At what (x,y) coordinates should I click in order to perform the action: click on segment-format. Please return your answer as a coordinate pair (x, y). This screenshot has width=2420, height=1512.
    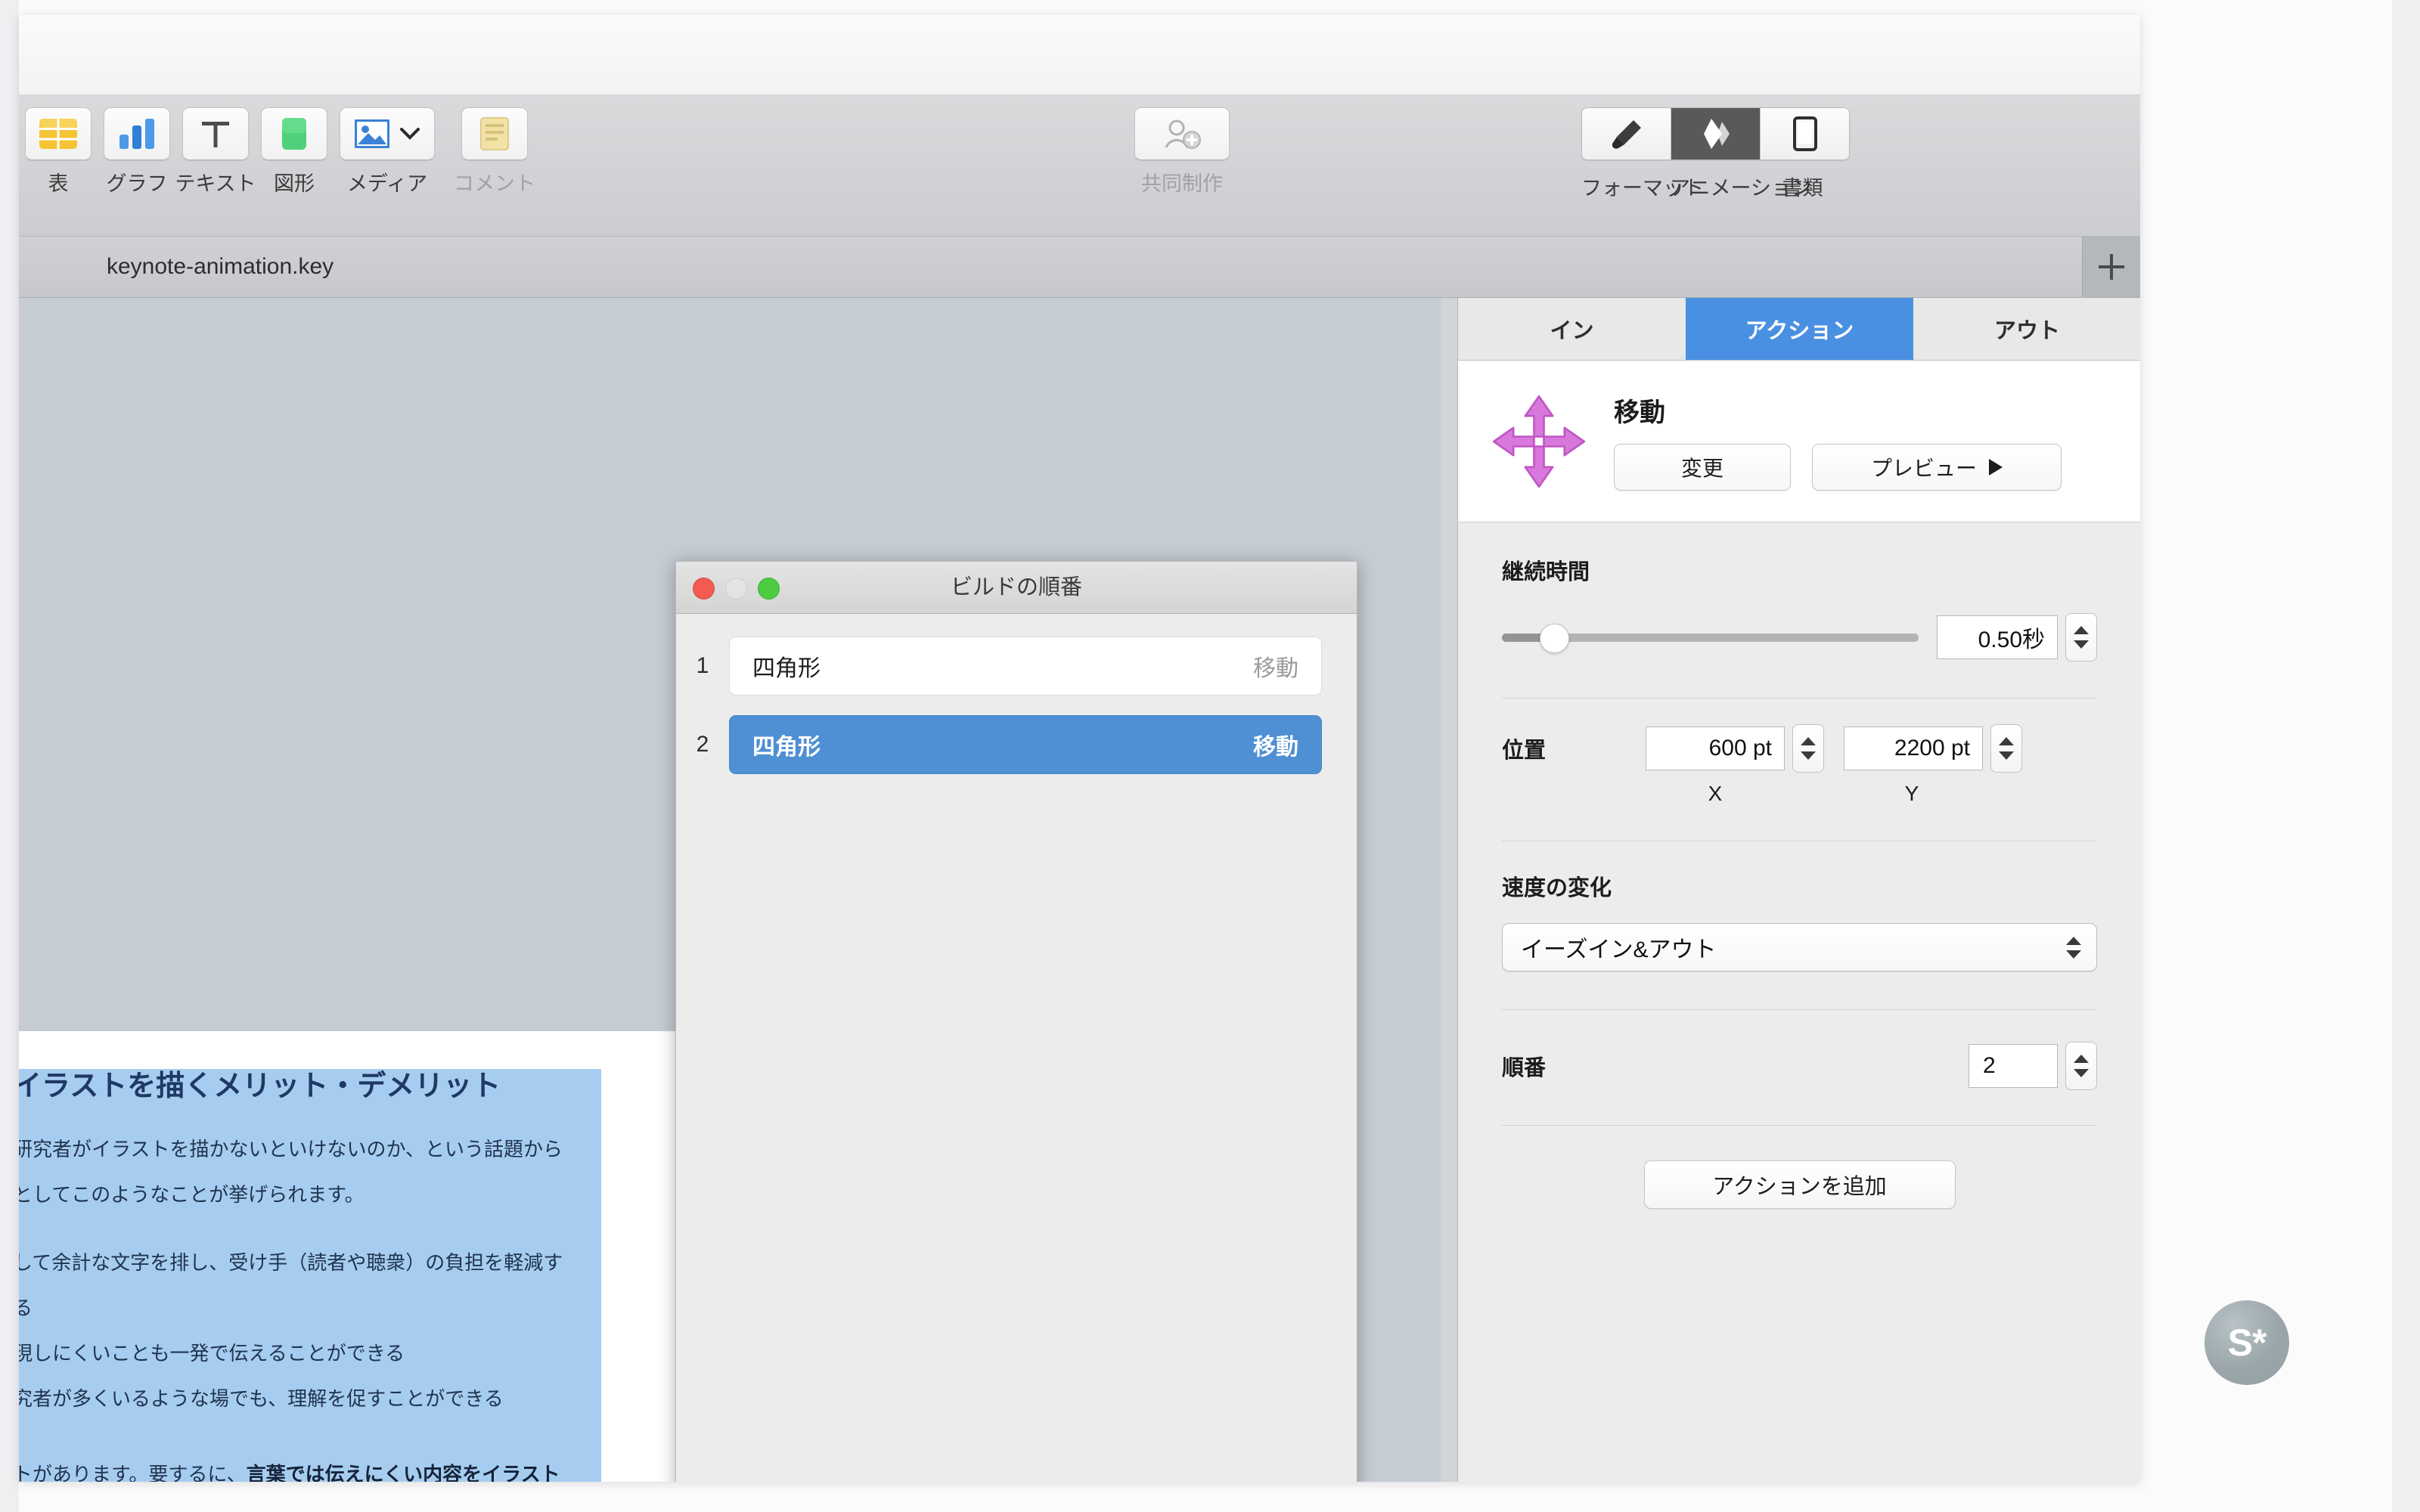
    Looking at the image, I should click on (1626, 134).